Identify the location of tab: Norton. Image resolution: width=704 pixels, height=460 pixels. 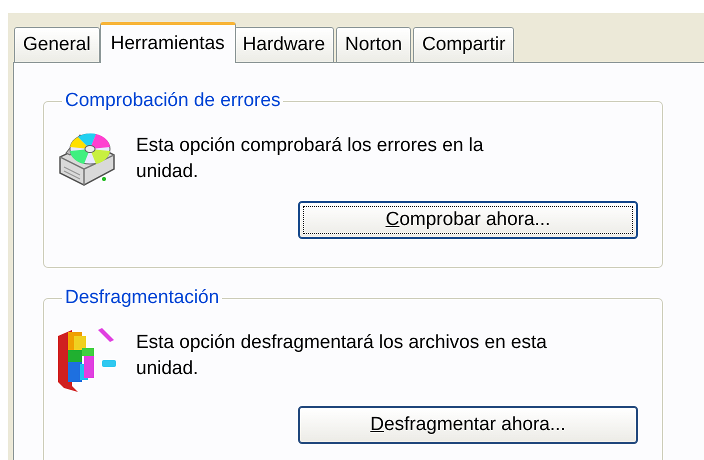
(374, 44).